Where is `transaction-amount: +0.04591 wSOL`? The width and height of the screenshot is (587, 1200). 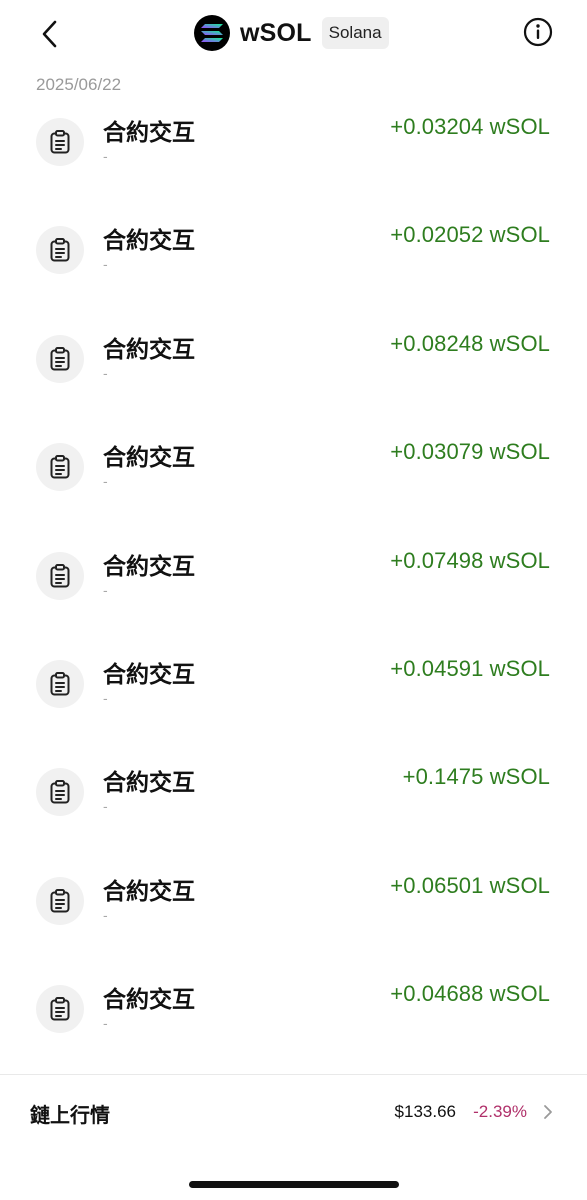 transaction-amount: +0.04591 wSOL is located at coordinates (470, 668).